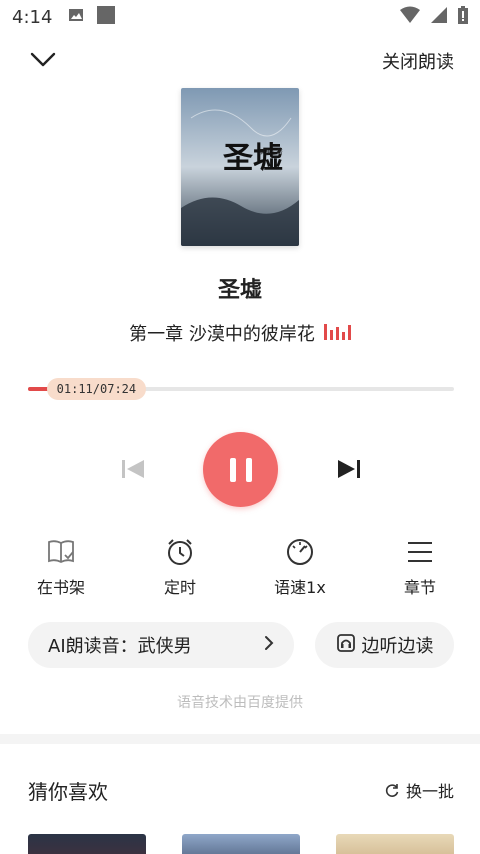  I want to click on playback-progress-slider: 01:11/07:24, so click(241, 389).